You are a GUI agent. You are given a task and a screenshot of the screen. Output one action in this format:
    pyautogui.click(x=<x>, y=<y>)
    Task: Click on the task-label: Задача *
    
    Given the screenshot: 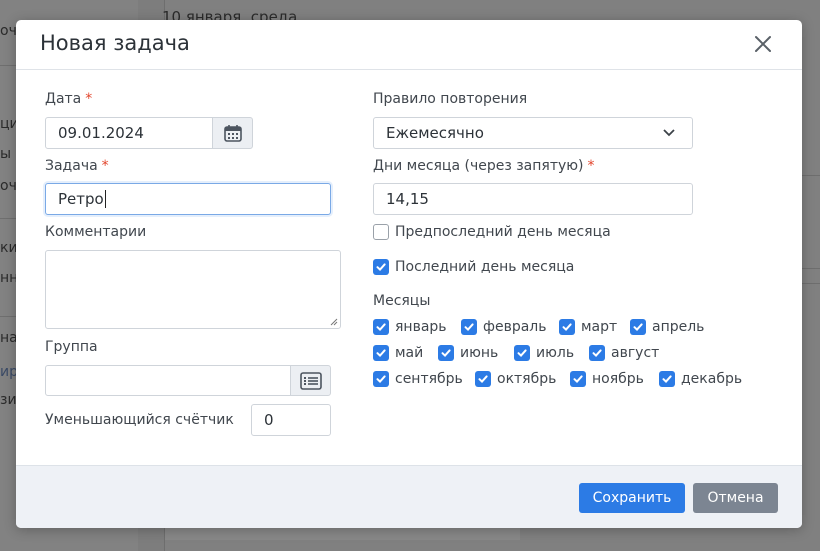 What is the action you would take?
    pyautogui.click(x=77, y=166)
    